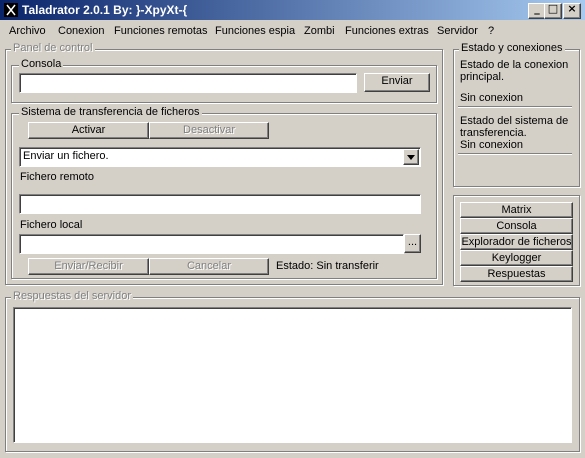 The height and width of the screenshot is (458, 585). I want to click on window-title: Taladrator 2.0.1 By: }-XpyXt-{, so click(105, 10).